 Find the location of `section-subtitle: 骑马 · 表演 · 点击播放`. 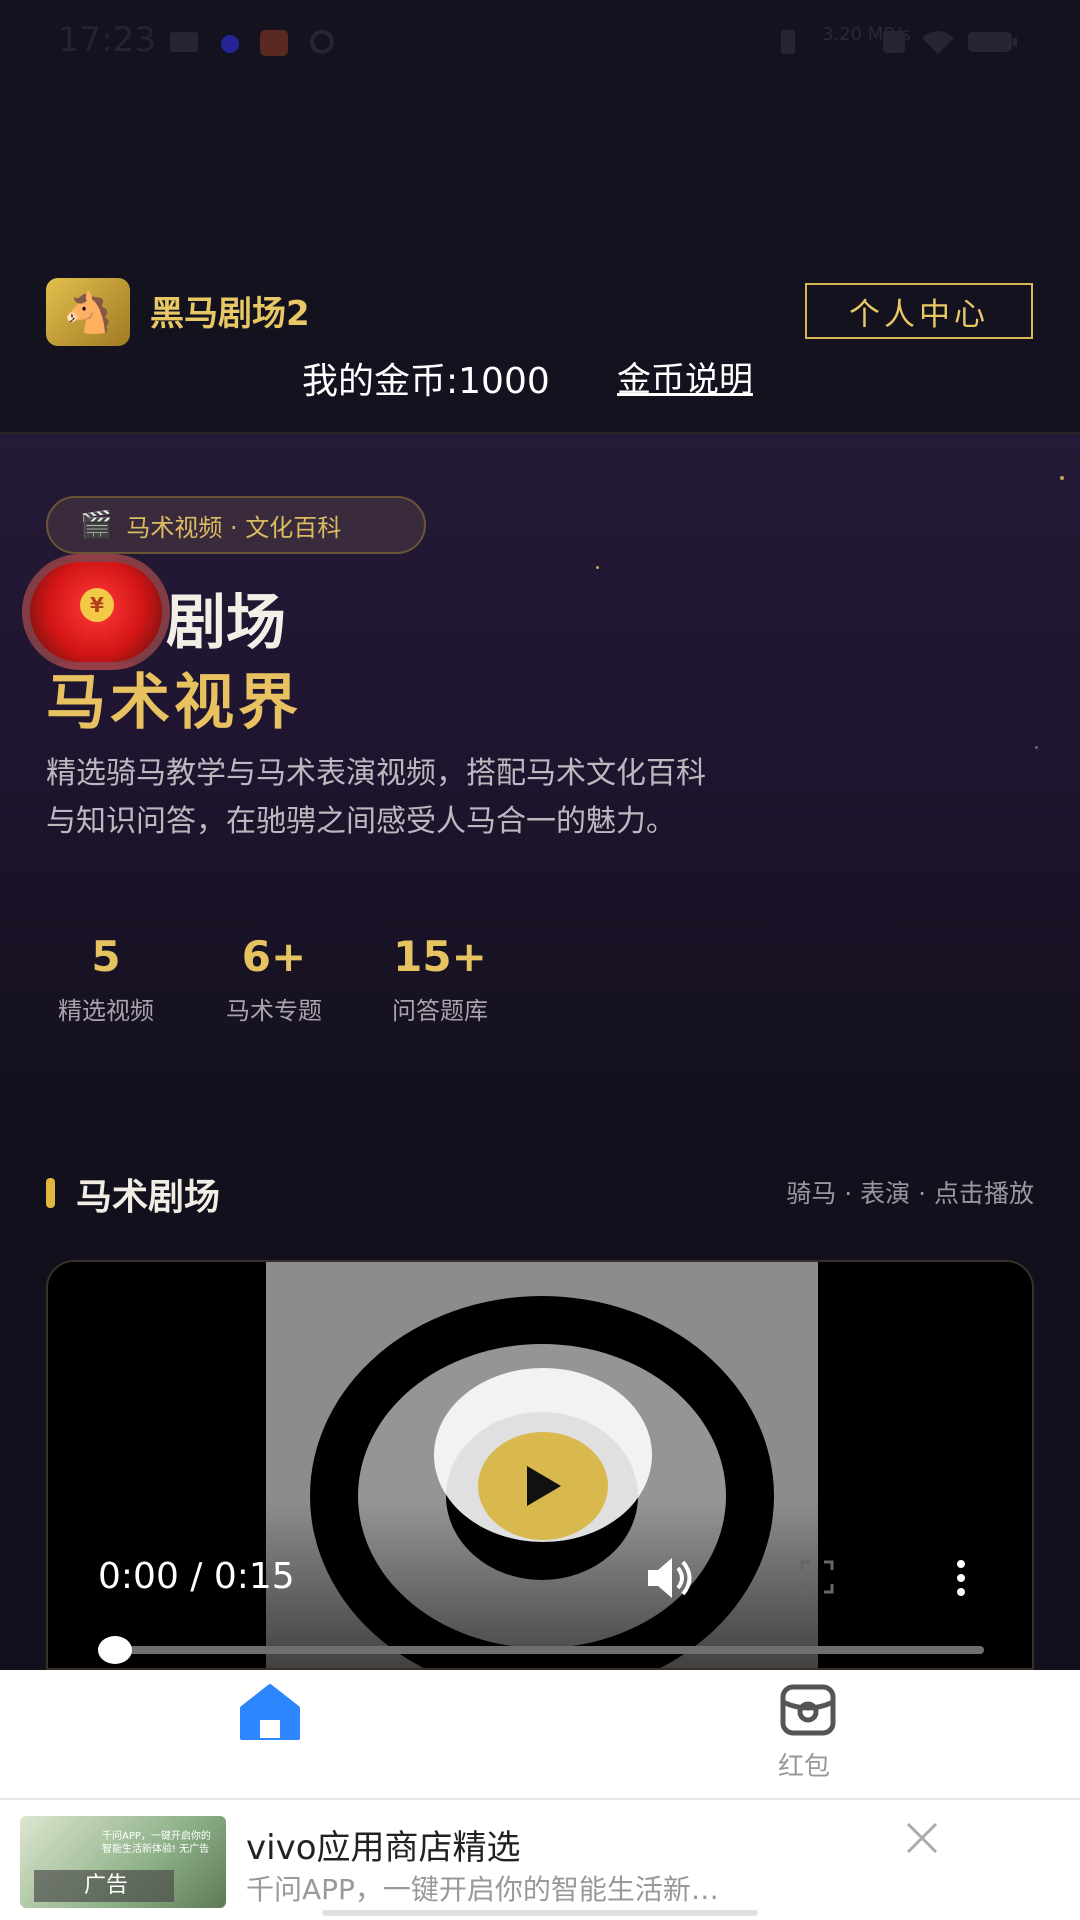

section-subtitle: 骑马 · 表演 · 点击播放 is located at coordinates (910, 1193).